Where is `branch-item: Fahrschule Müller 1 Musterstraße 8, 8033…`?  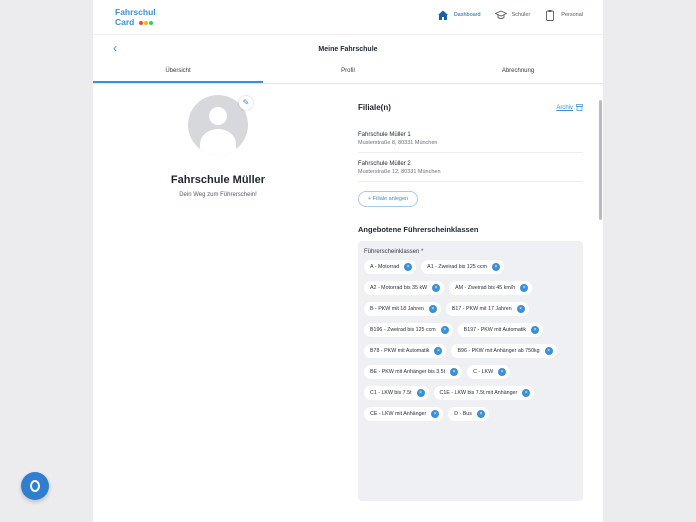
branch-item: Fahrschule Müller 1 Musterstraße 8, 8033… is located at coordinates (470, 138).